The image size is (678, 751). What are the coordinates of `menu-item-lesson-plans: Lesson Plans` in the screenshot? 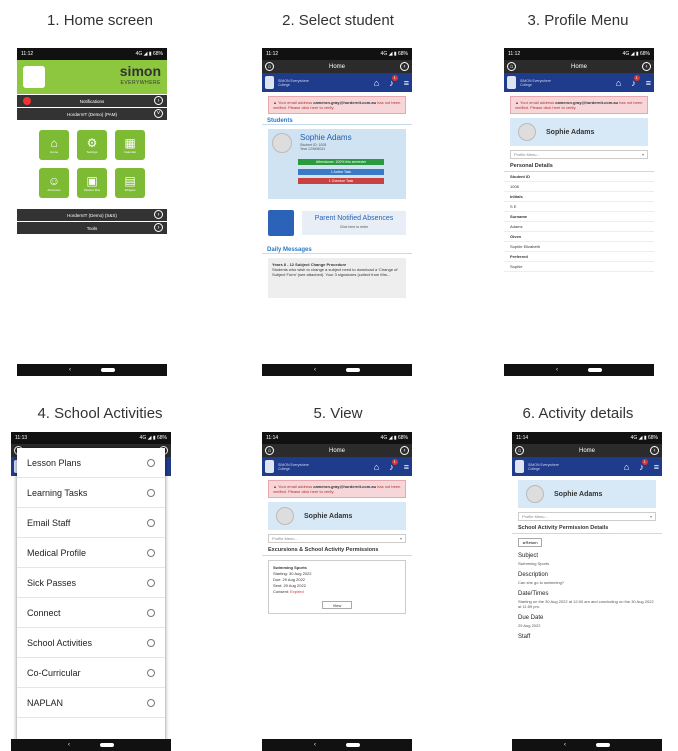 It's located at (91, 463).